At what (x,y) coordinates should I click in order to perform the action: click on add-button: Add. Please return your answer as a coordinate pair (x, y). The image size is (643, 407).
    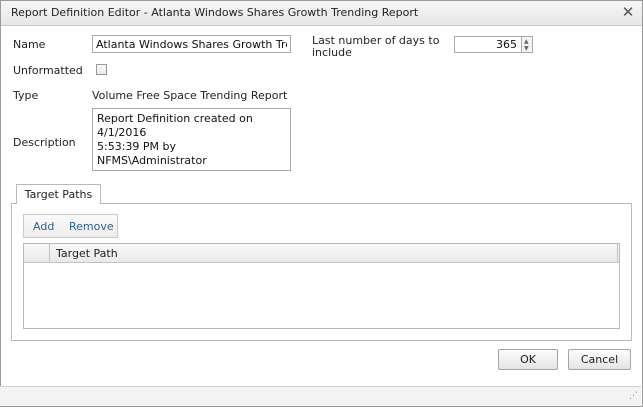
    Looking at the image, I should click on (43, 226).